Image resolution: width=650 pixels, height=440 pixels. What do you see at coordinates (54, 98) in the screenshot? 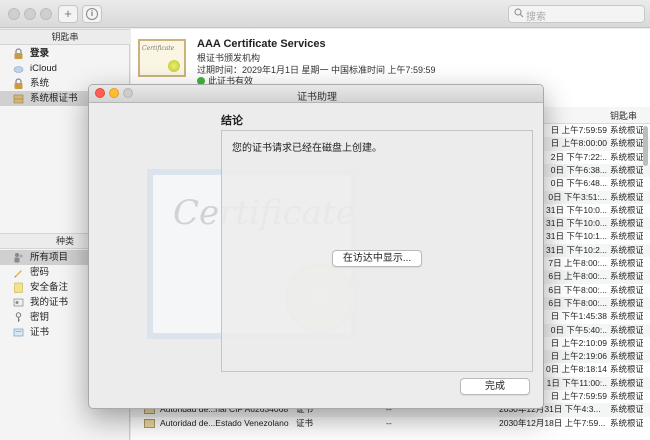
I see `sidebar-item-label: 系统根证书` at bounding box center [54, 98].